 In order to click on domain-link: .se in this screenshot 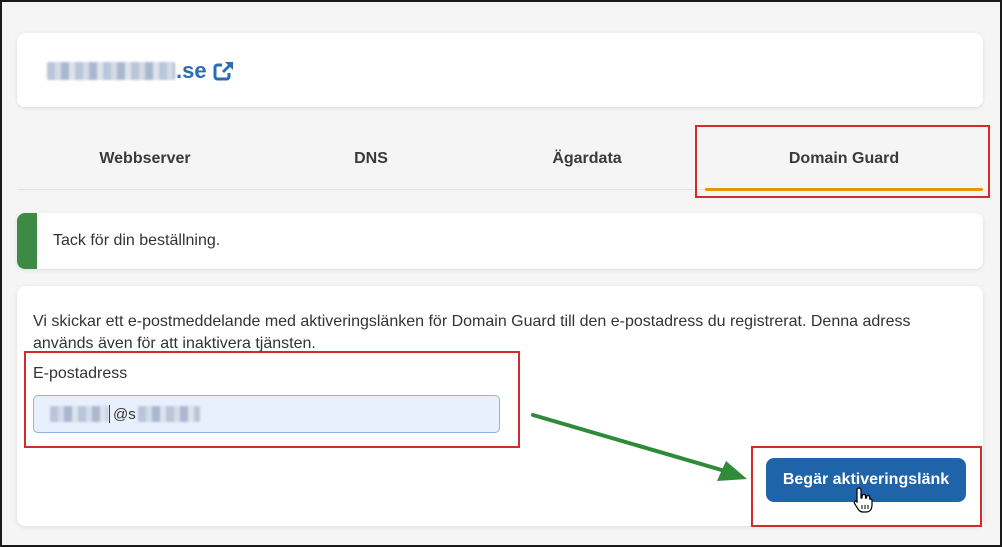, I will do `click(134, 71)`.